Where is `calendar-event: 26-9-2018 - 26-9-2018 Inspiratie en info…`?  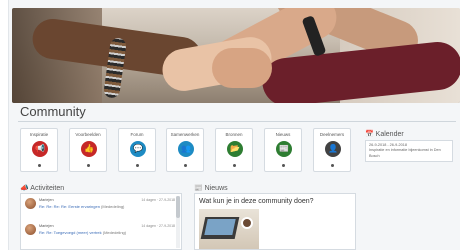 calendar-event: 26-9-2018 - 26-9-2018 Inspiratie en info… is located at coordinates (409, 151).